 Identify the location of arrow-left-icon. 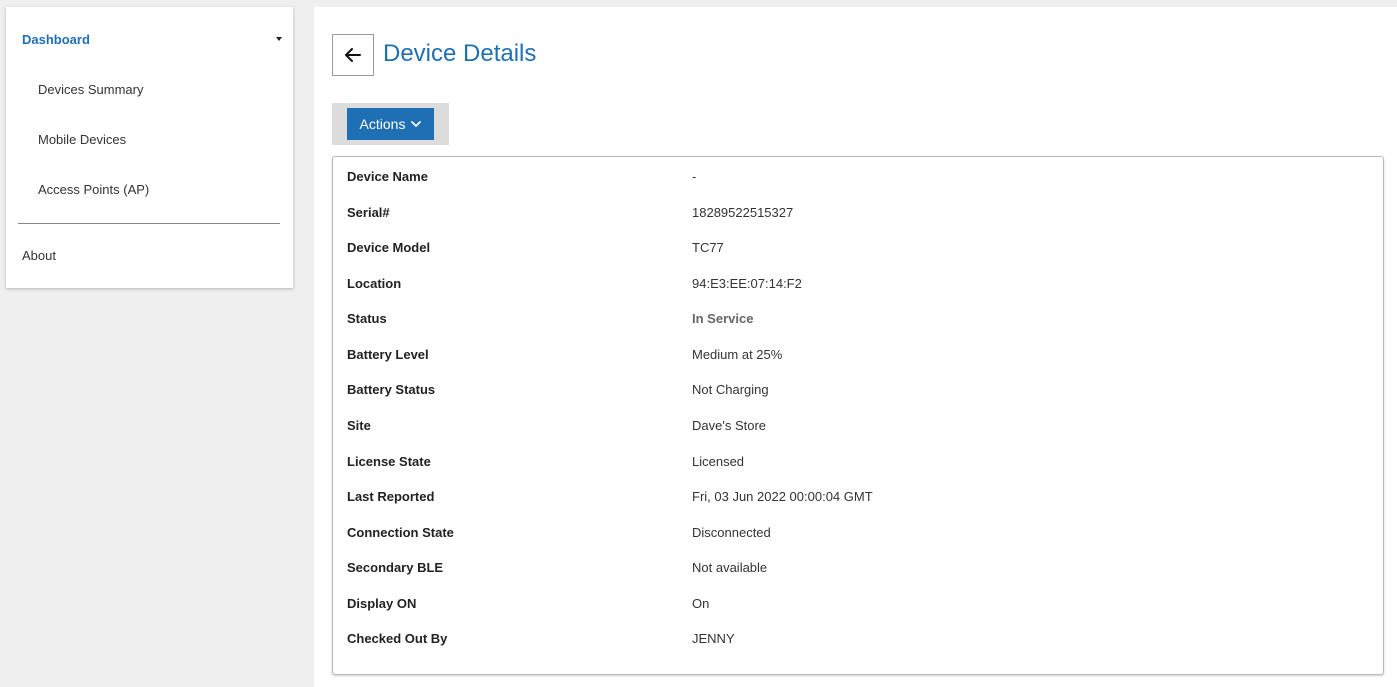
(353, 55).